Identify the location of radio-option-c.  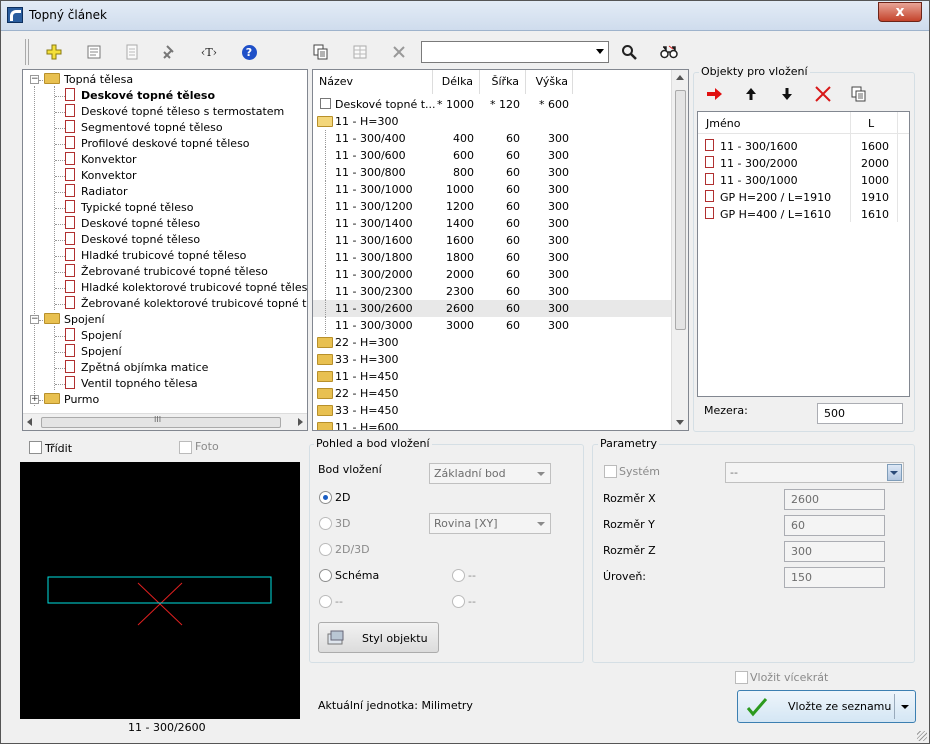
(458, 601).